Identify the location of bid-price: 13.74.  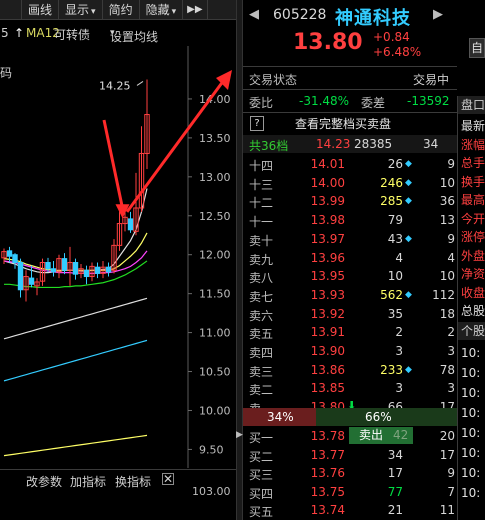
(327, 510).